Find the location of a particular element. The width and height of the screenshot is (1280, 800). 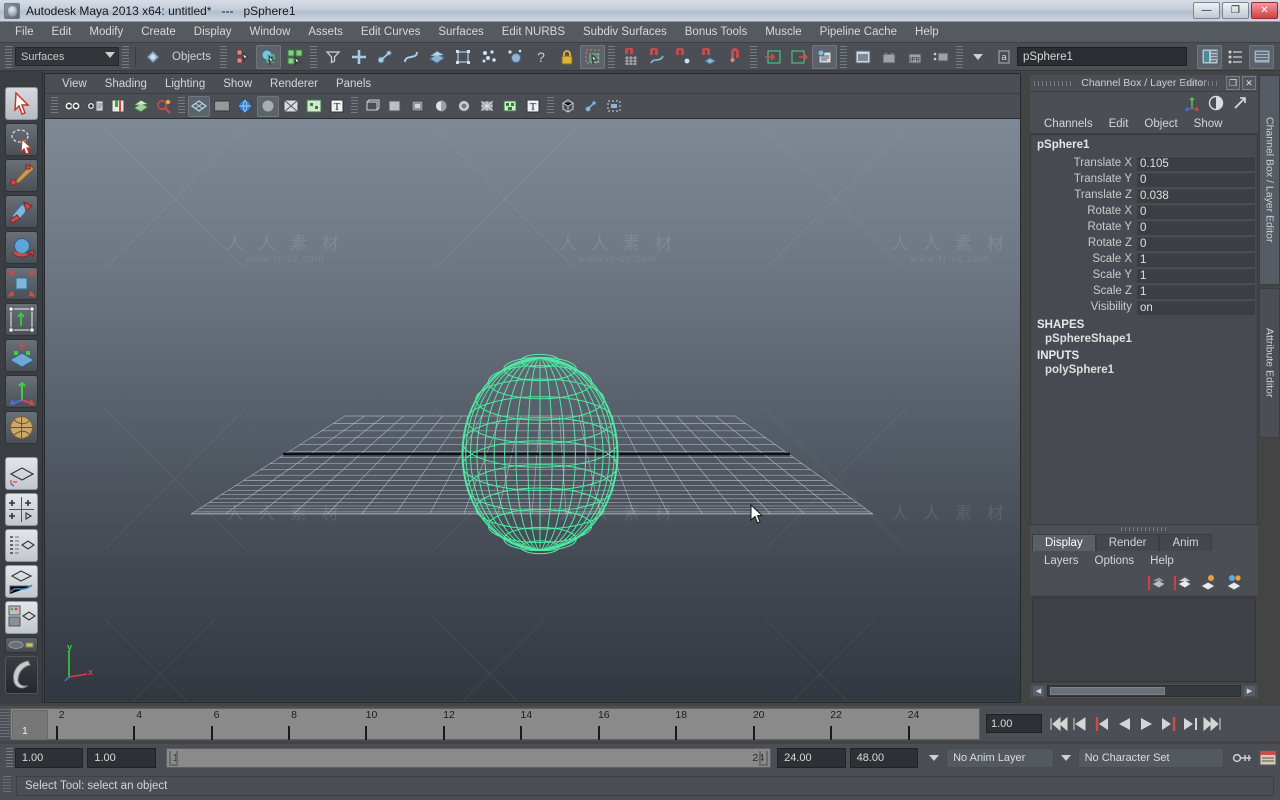

last-tool-used is located at coordinates (21, 427).